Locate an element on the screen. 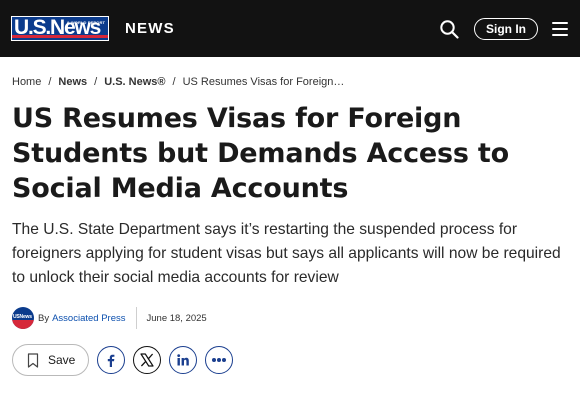  breadcrumb-home: Home is located at coordinates (26, 82).